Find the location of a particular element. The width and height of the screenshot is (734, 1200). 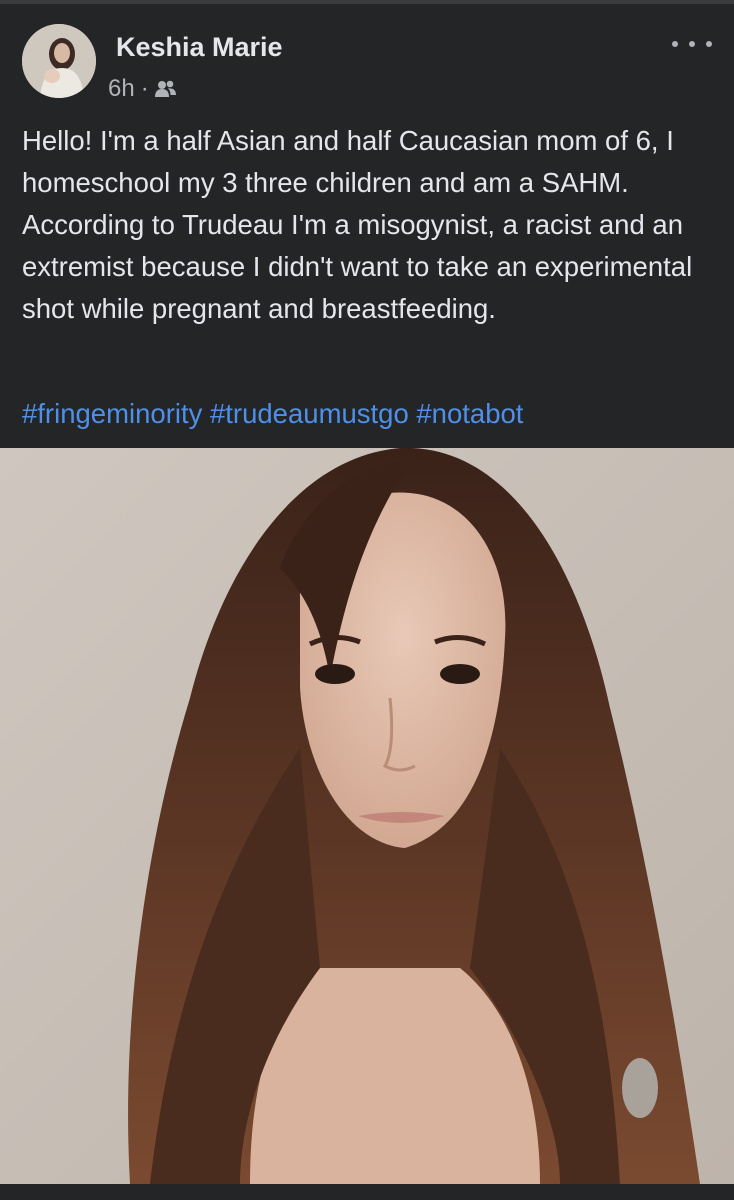

hashtag-link: #fringeminority is located at coordinates (112, 413).